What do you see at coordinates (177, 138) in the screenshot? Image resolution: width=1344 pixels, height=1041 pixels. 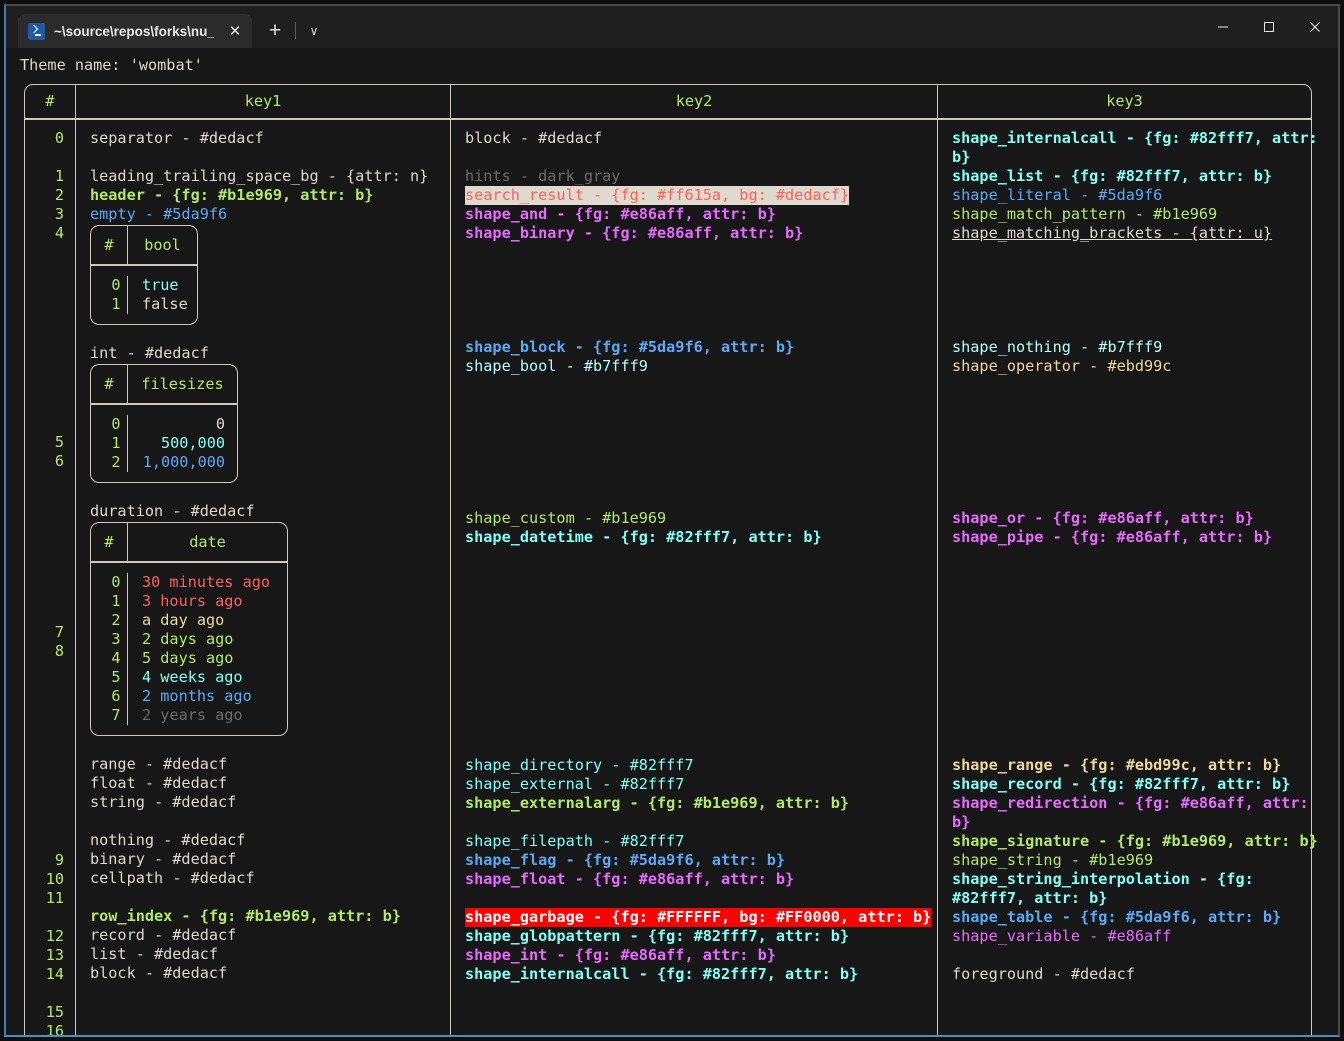 I see `terminal-line: separator - #dedacf` at bounding box center [177, 138].